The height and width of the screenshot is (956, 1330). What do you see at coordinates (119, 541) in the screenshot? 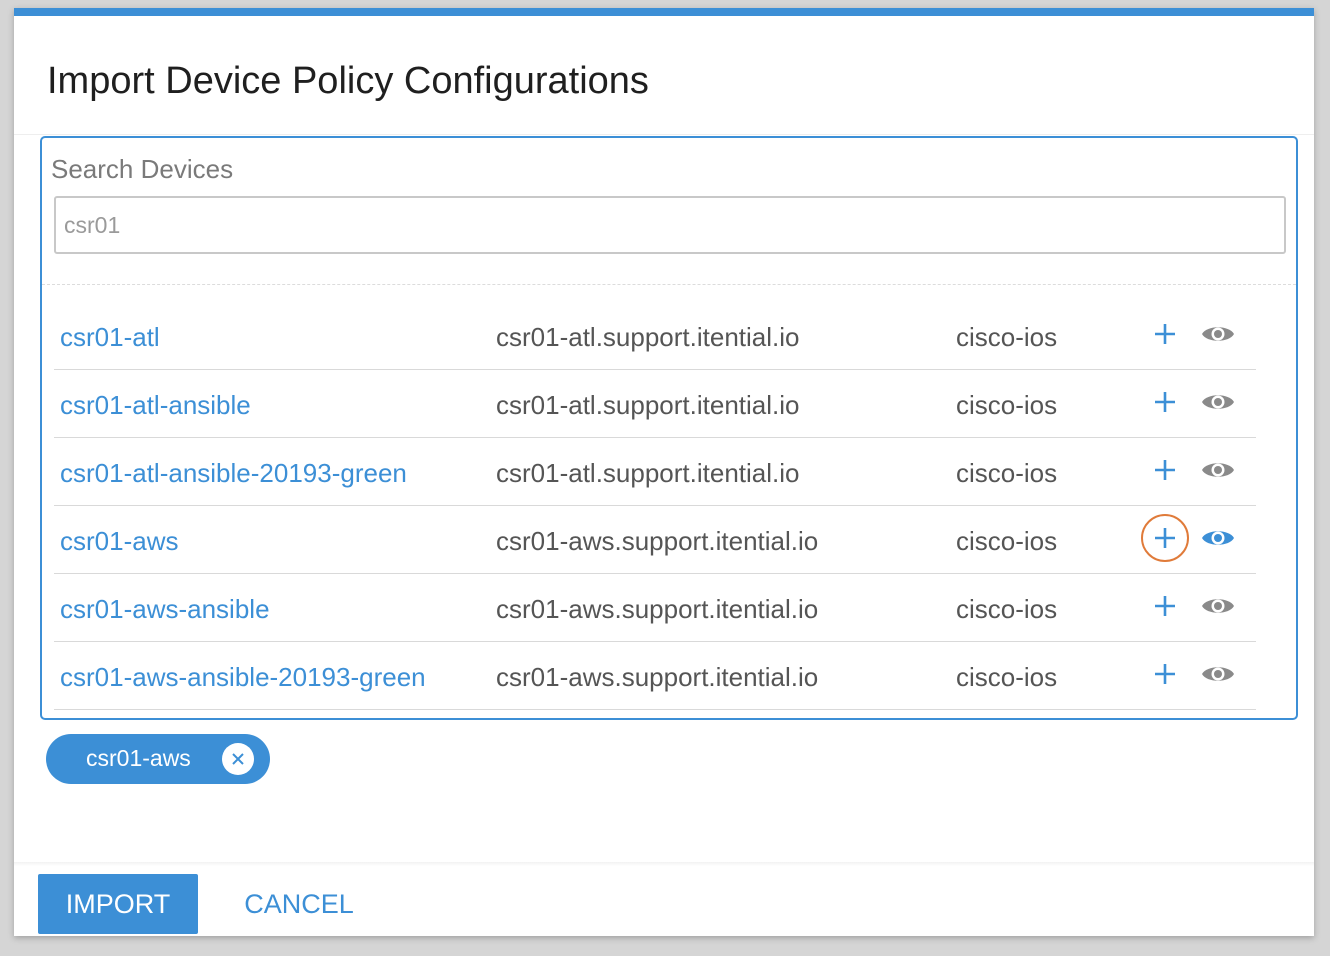
I see `device-name-link: csr01-aws` at bounding box center [119, 541].